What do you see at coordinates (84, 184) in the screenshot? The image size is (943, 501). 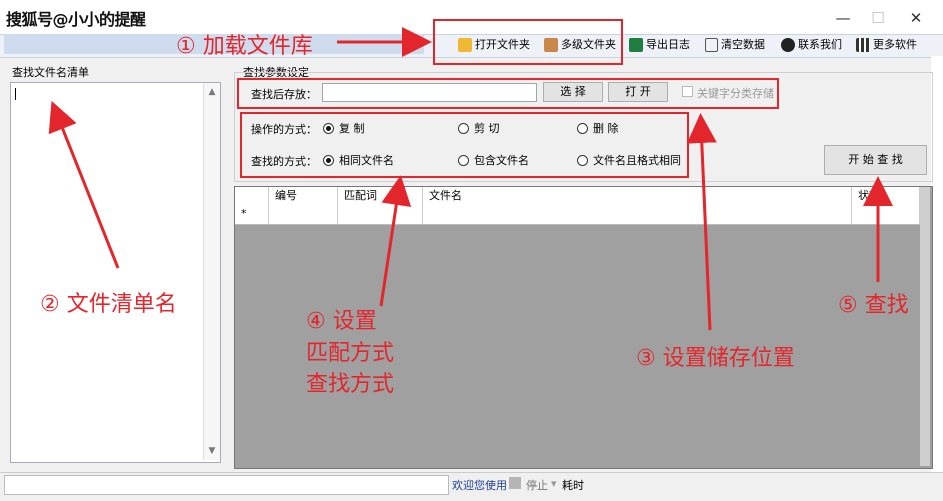 I see `arrow-to-file-list` at bounding box center [84, 184].